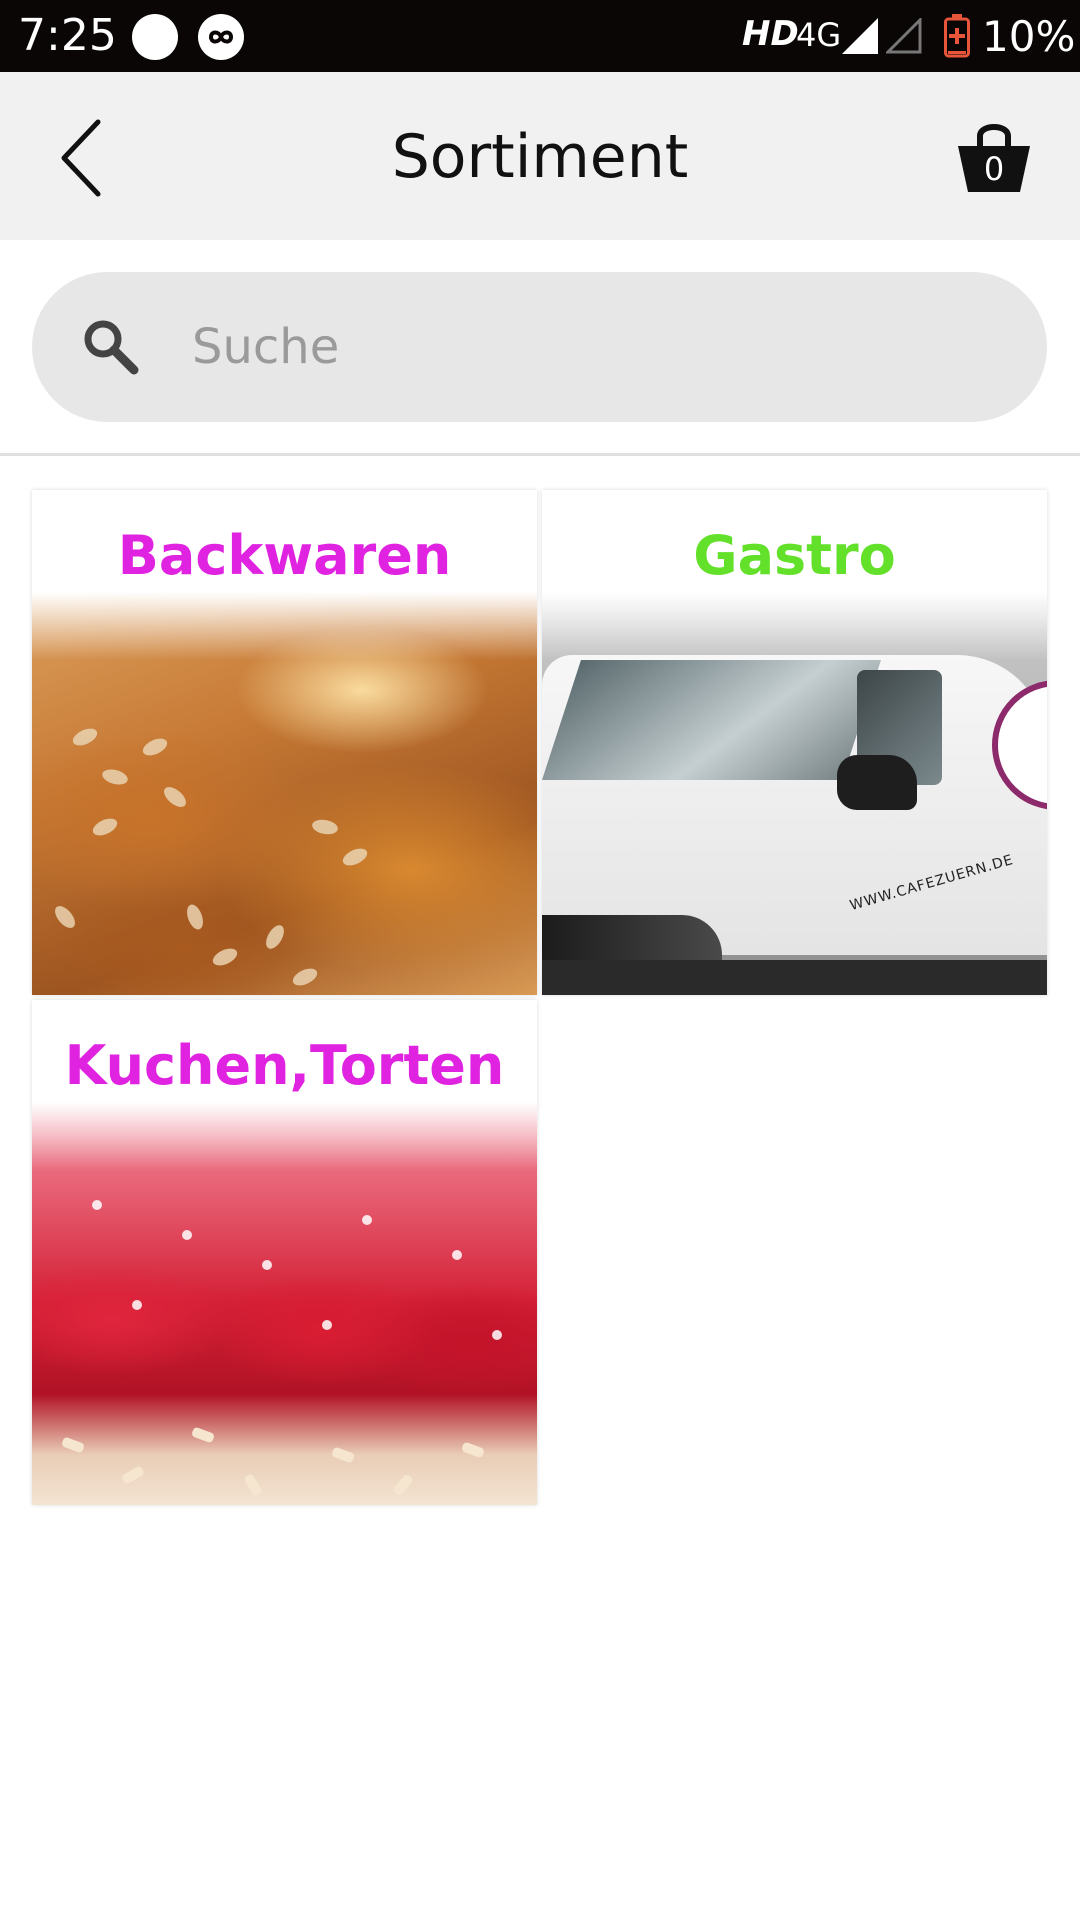 The image size is (1080, 1920). I want to click on category-label: Kuchen,Torten, so click(284, 1065).